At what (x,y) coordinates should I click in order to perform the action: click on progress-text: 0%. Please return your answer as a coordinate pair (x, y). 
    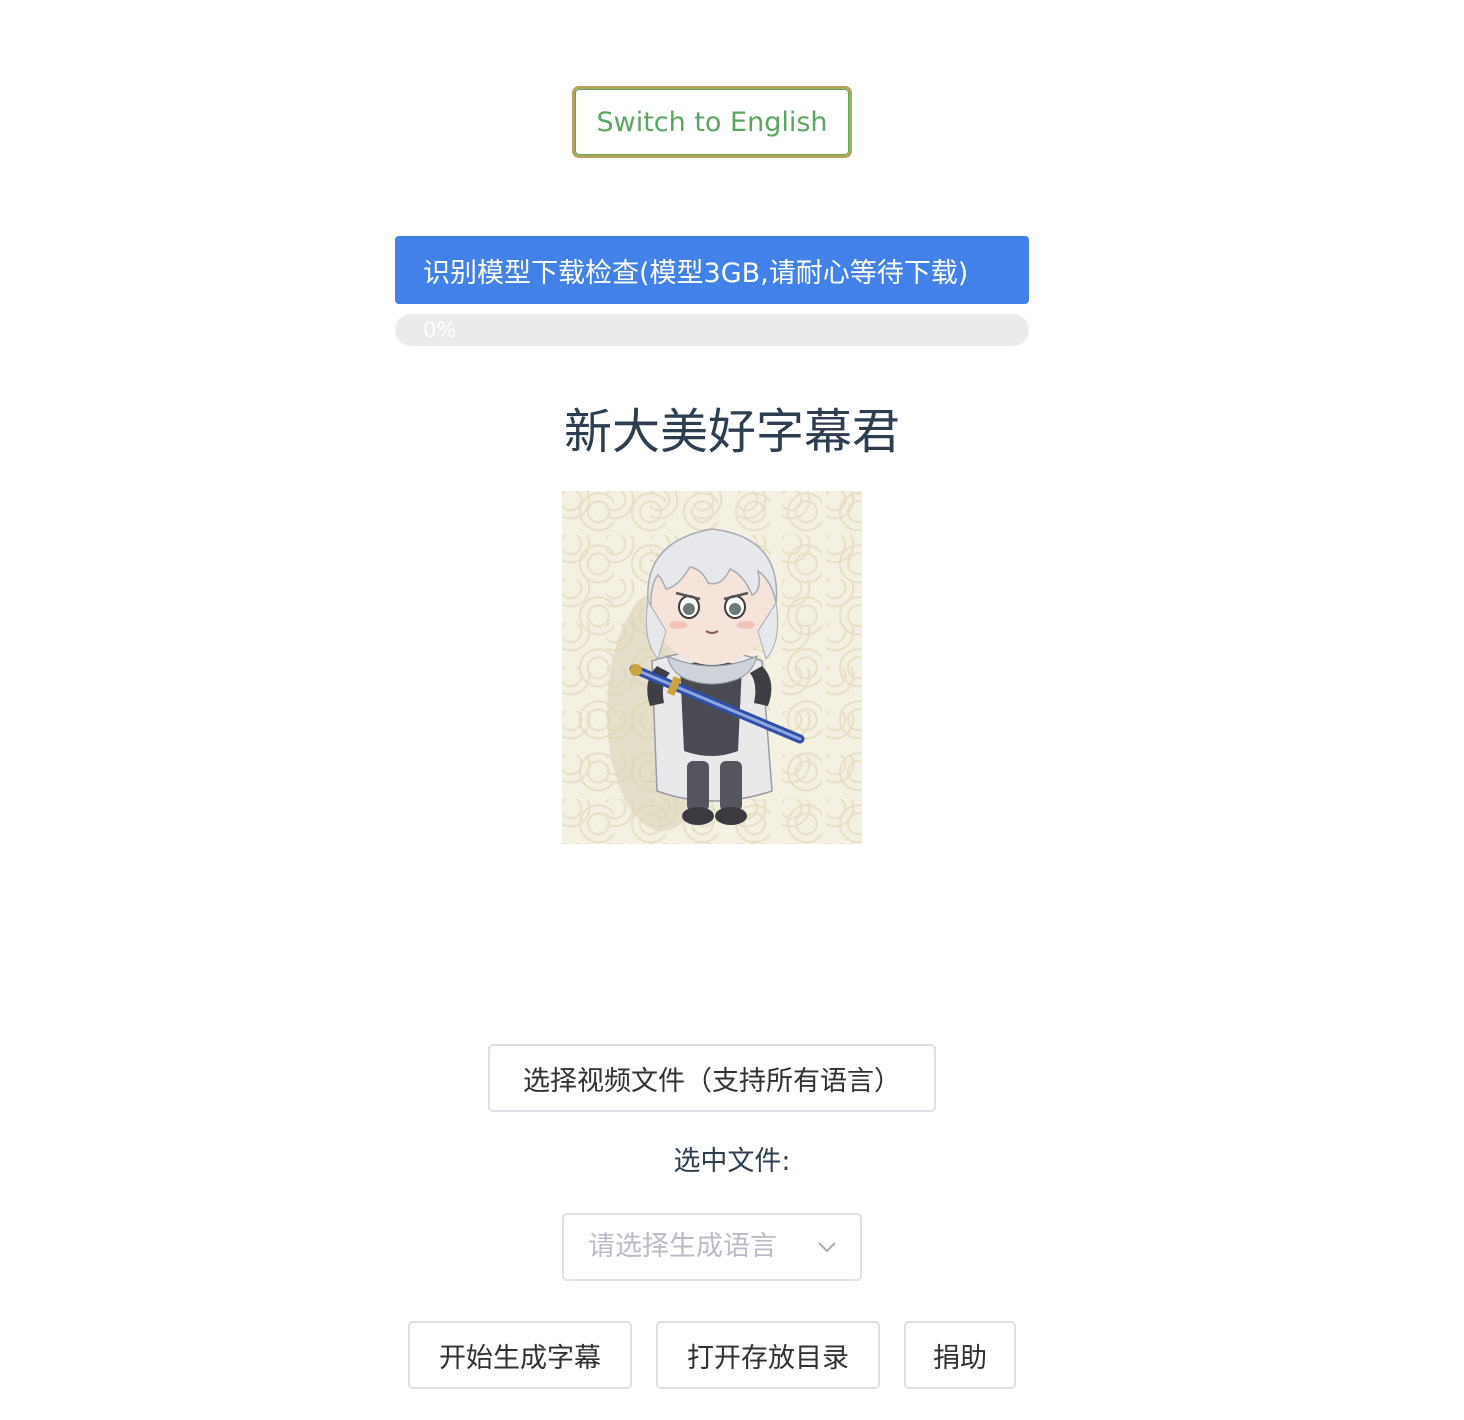
    Looking at the image, I should click on (440, 330).